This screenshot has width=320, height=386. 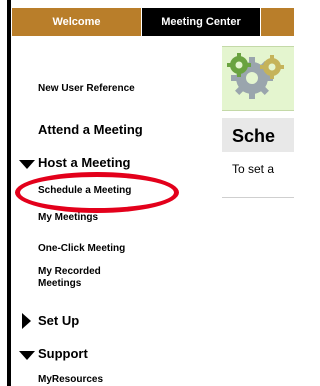 I want to click on highlight-annotation, so click(x=97, y=192).